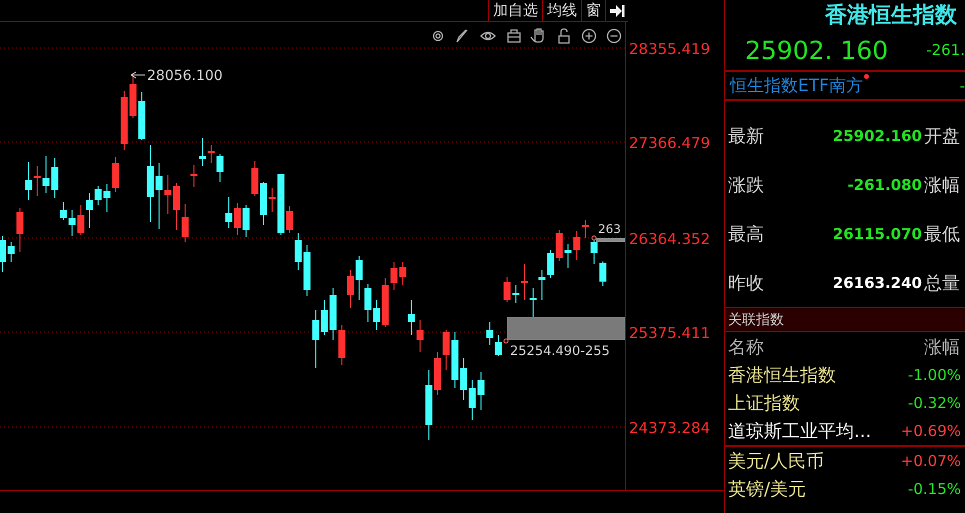 The image size is (965, 513). I want to click on column-header: 名称, so click(746, 347).